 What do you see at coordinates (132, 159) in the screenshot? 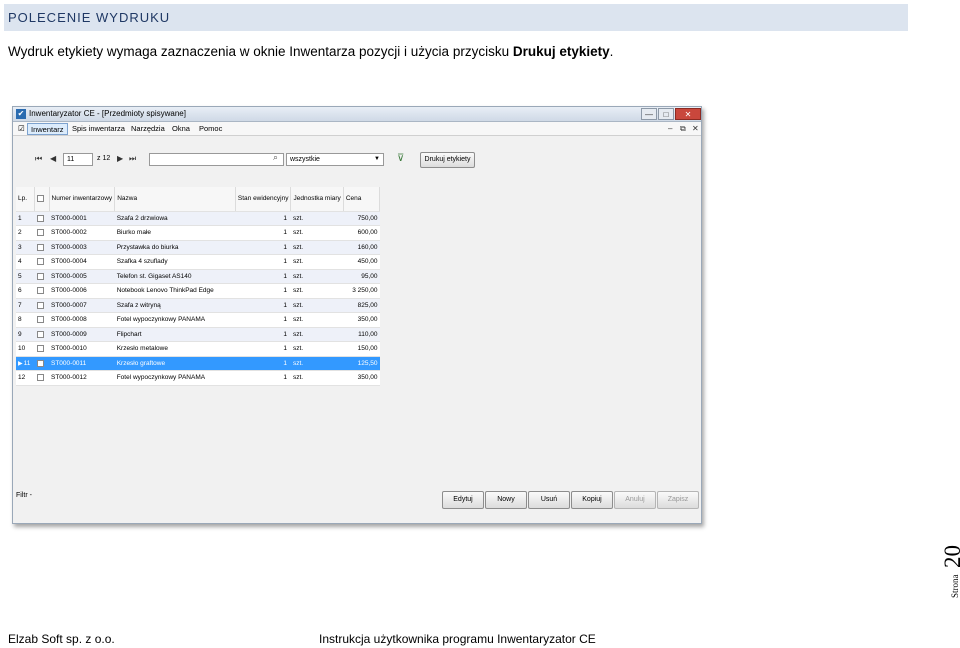
I see `last-page-icon: ⏭` at bounding box center [132, 159].